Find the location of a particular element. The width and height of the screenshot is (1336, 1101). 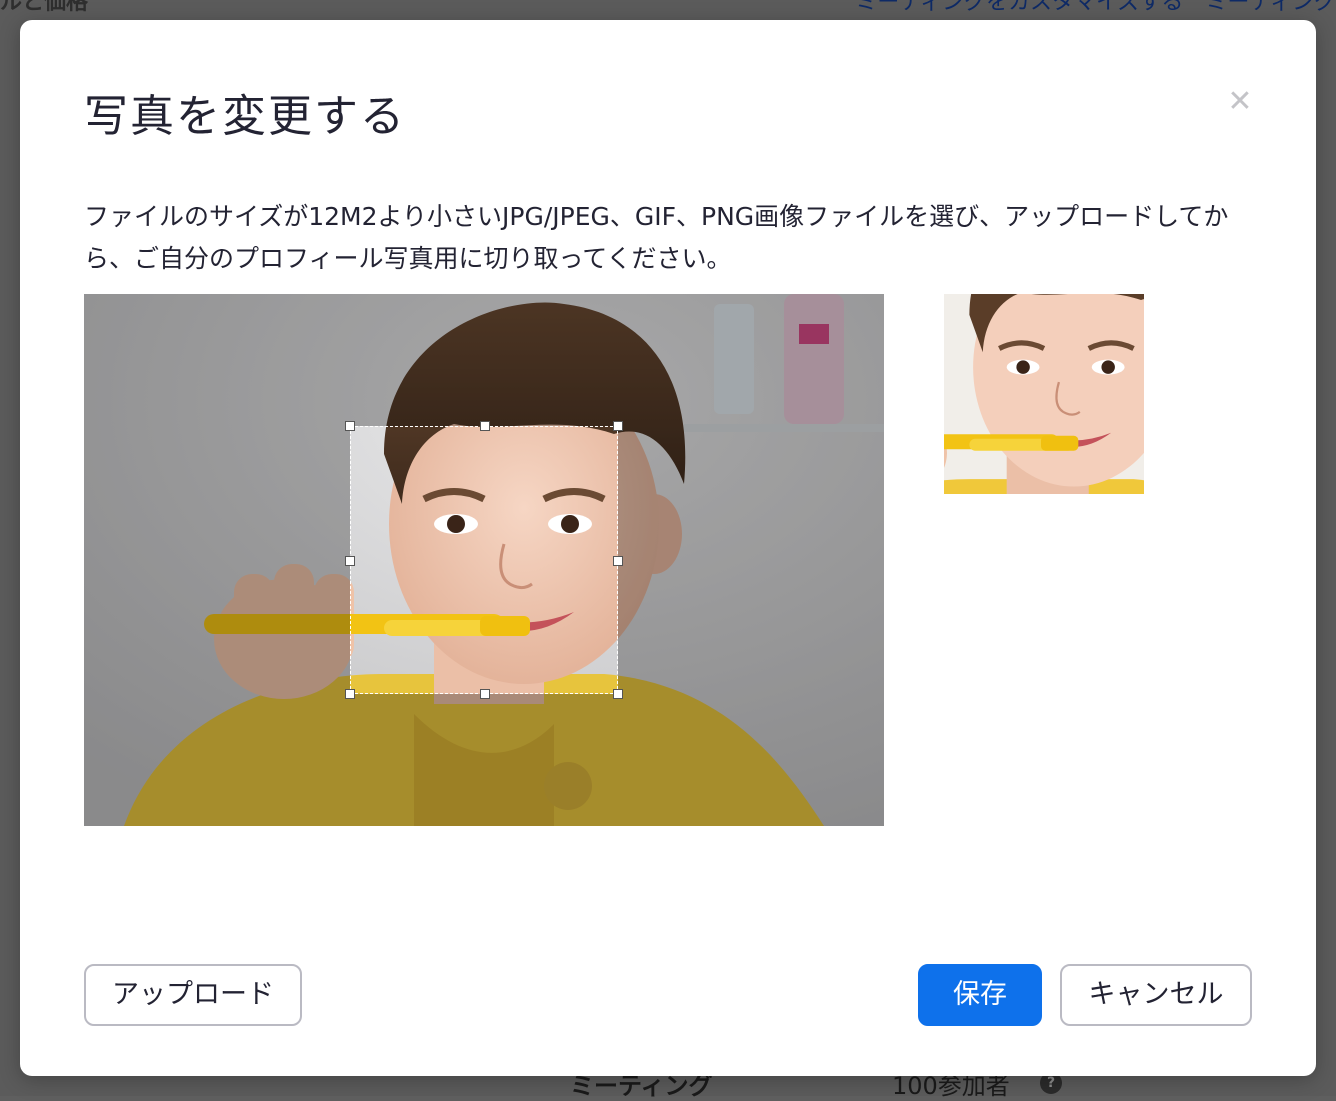

close-icon: ✕ is located at coordinates (1240, 102).